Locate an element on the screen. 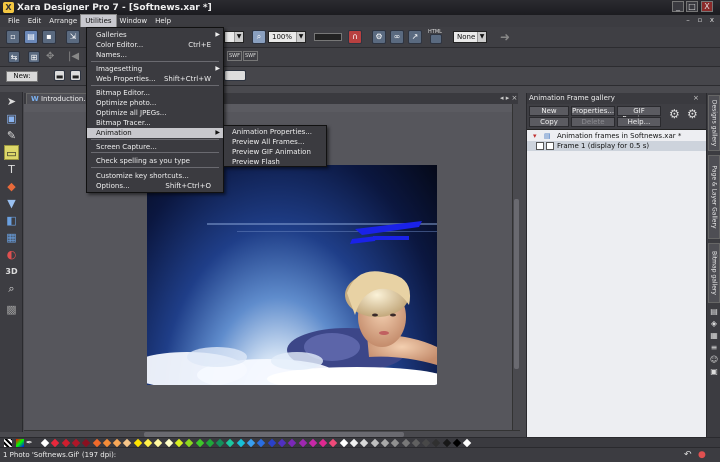  doc-restore-button: ▫ is located at coordinates (700, 20).